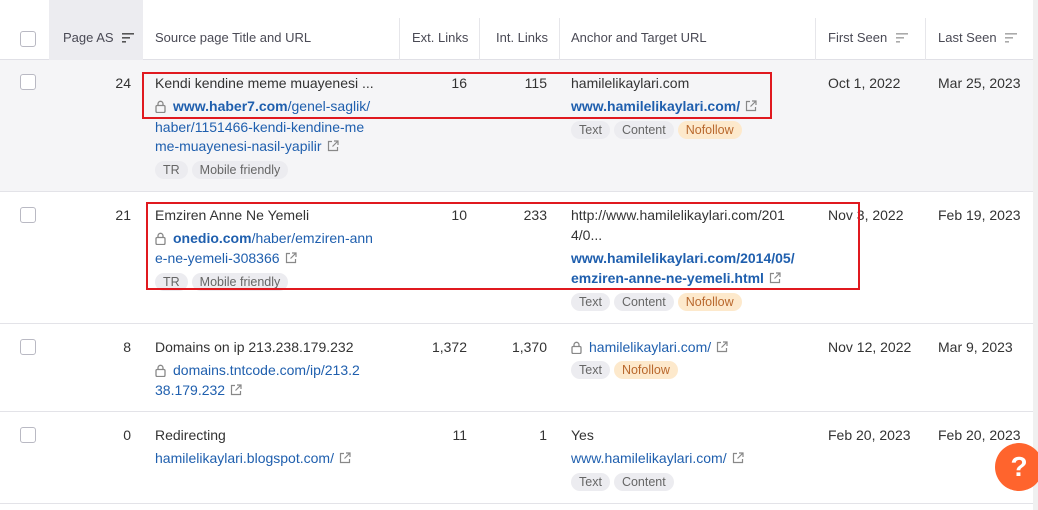  Describe the element at coordinates (869, 435) in the screenshot. I see `first-seen-value: Feb 20, 2023` at that location.